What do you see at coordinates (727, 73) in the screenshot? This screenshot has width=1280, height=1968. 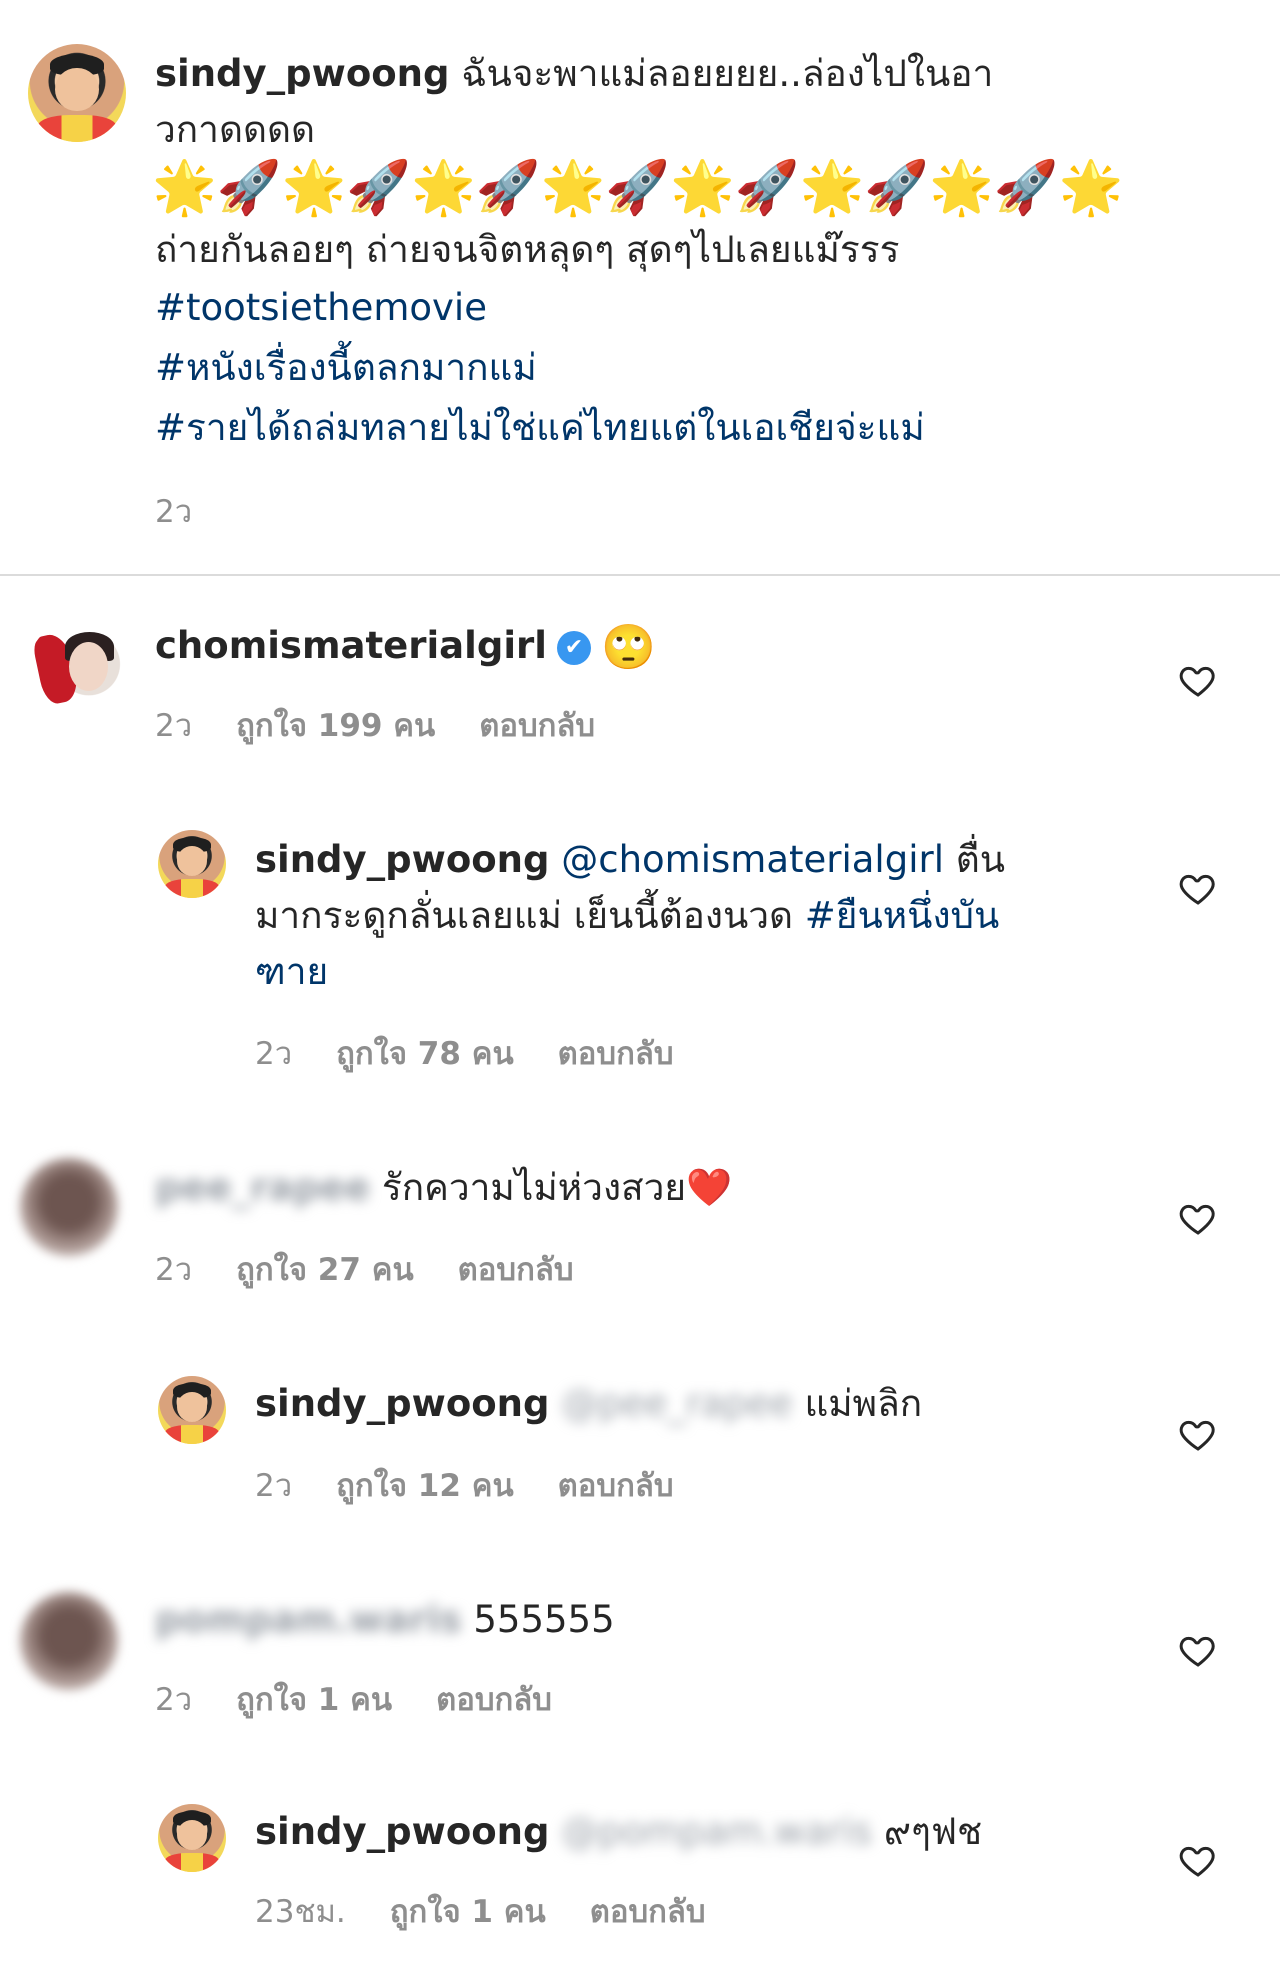 I see `caption-line1: ฉันจะพาแม่ลอยยยย..ล่องไปในอา` at bounding box center [727, 73].